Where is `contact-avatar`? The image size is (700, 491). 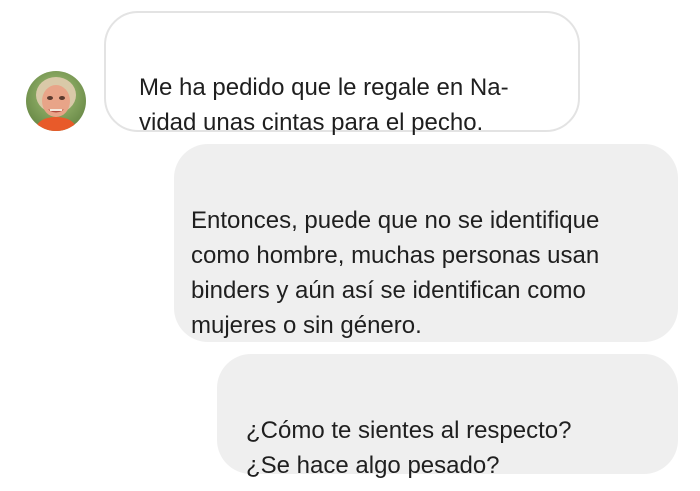
contact-avatar is located at coordinates (56, 101).